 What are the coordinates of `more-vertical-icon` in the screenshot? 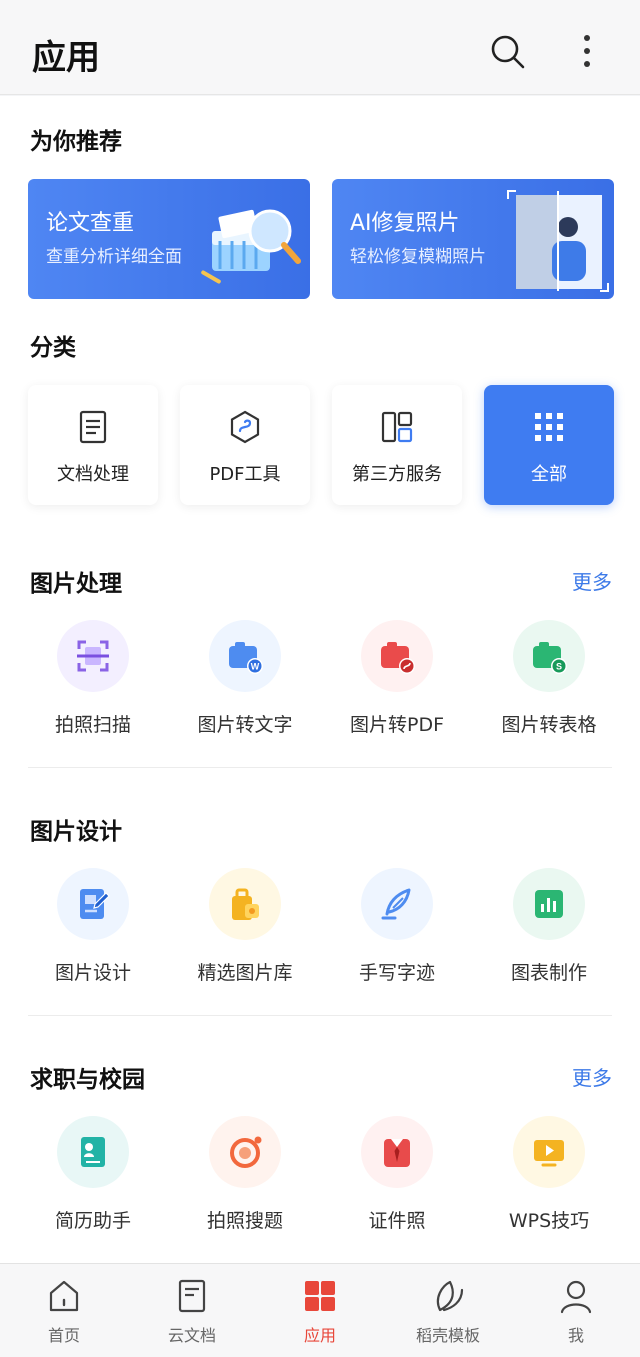 It's located at (587, 51).